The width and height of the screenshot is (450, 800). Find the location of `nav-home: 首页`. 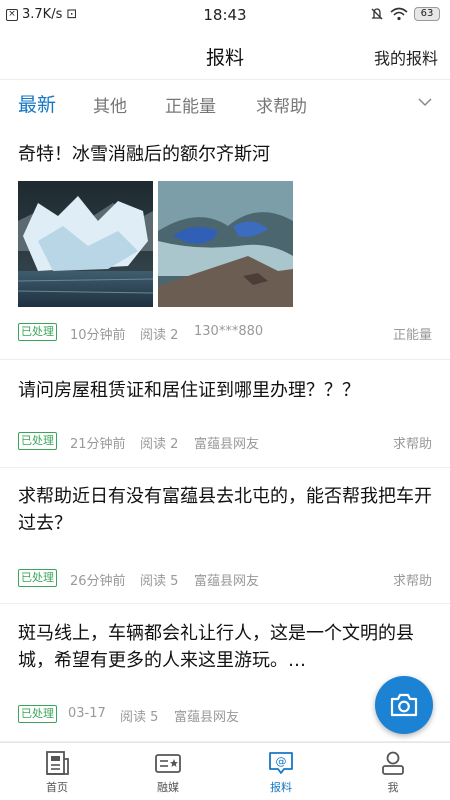

nav-home: 首页 is located at coordinates (57, 772).